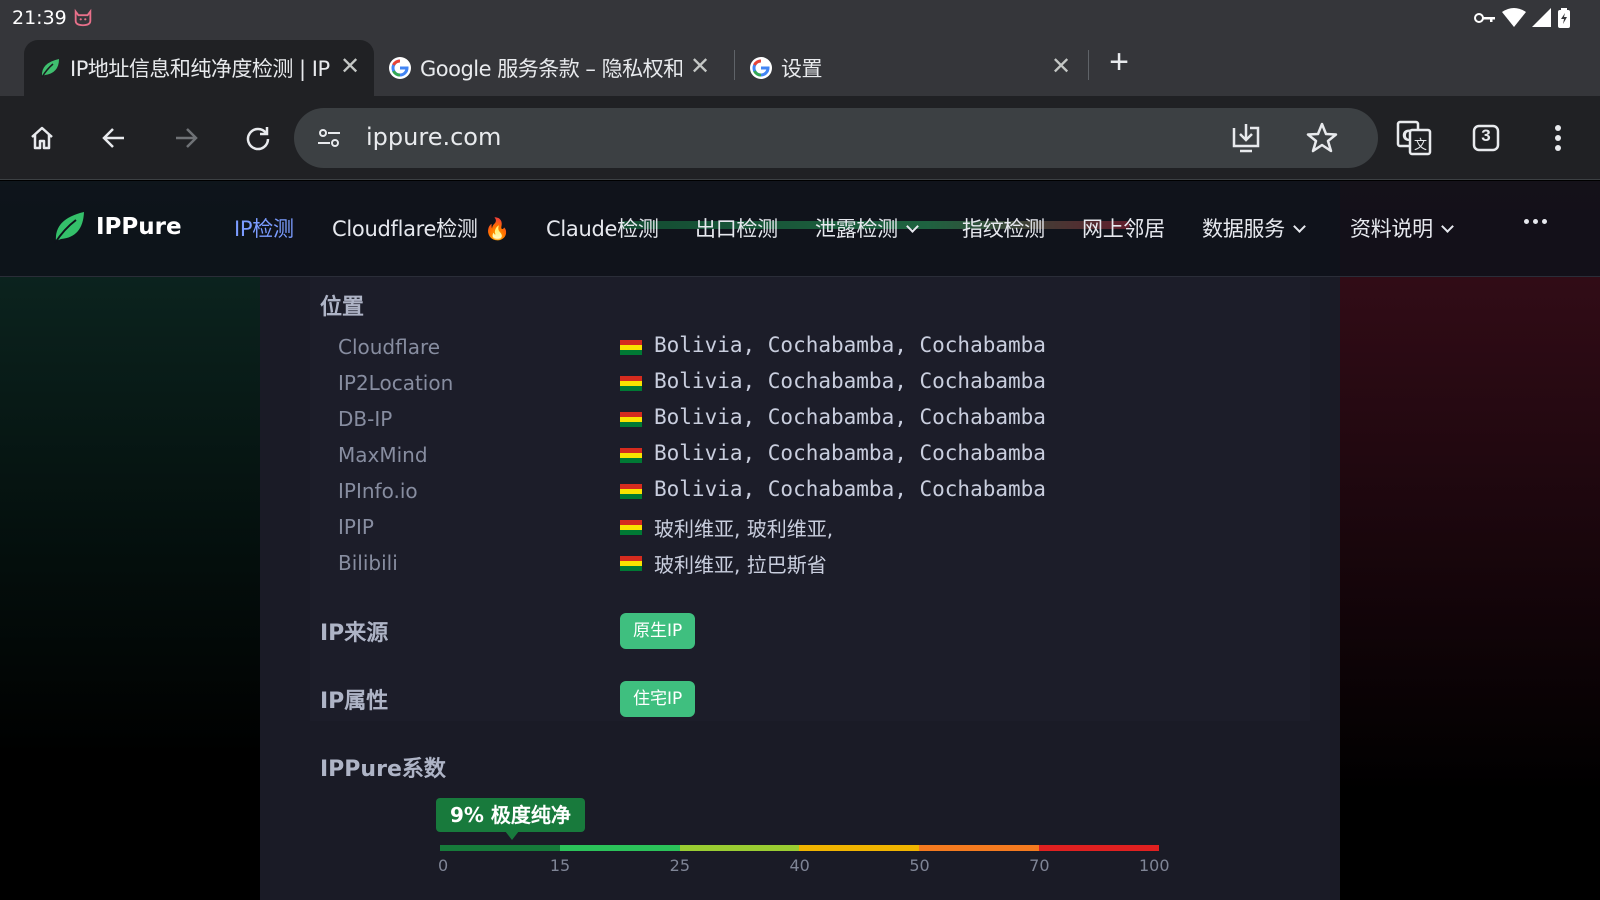 The width and height of the screenshot is (1600, 900). I want to click on browser-toolbar: ippure.com G文 3, so click(800, 138).